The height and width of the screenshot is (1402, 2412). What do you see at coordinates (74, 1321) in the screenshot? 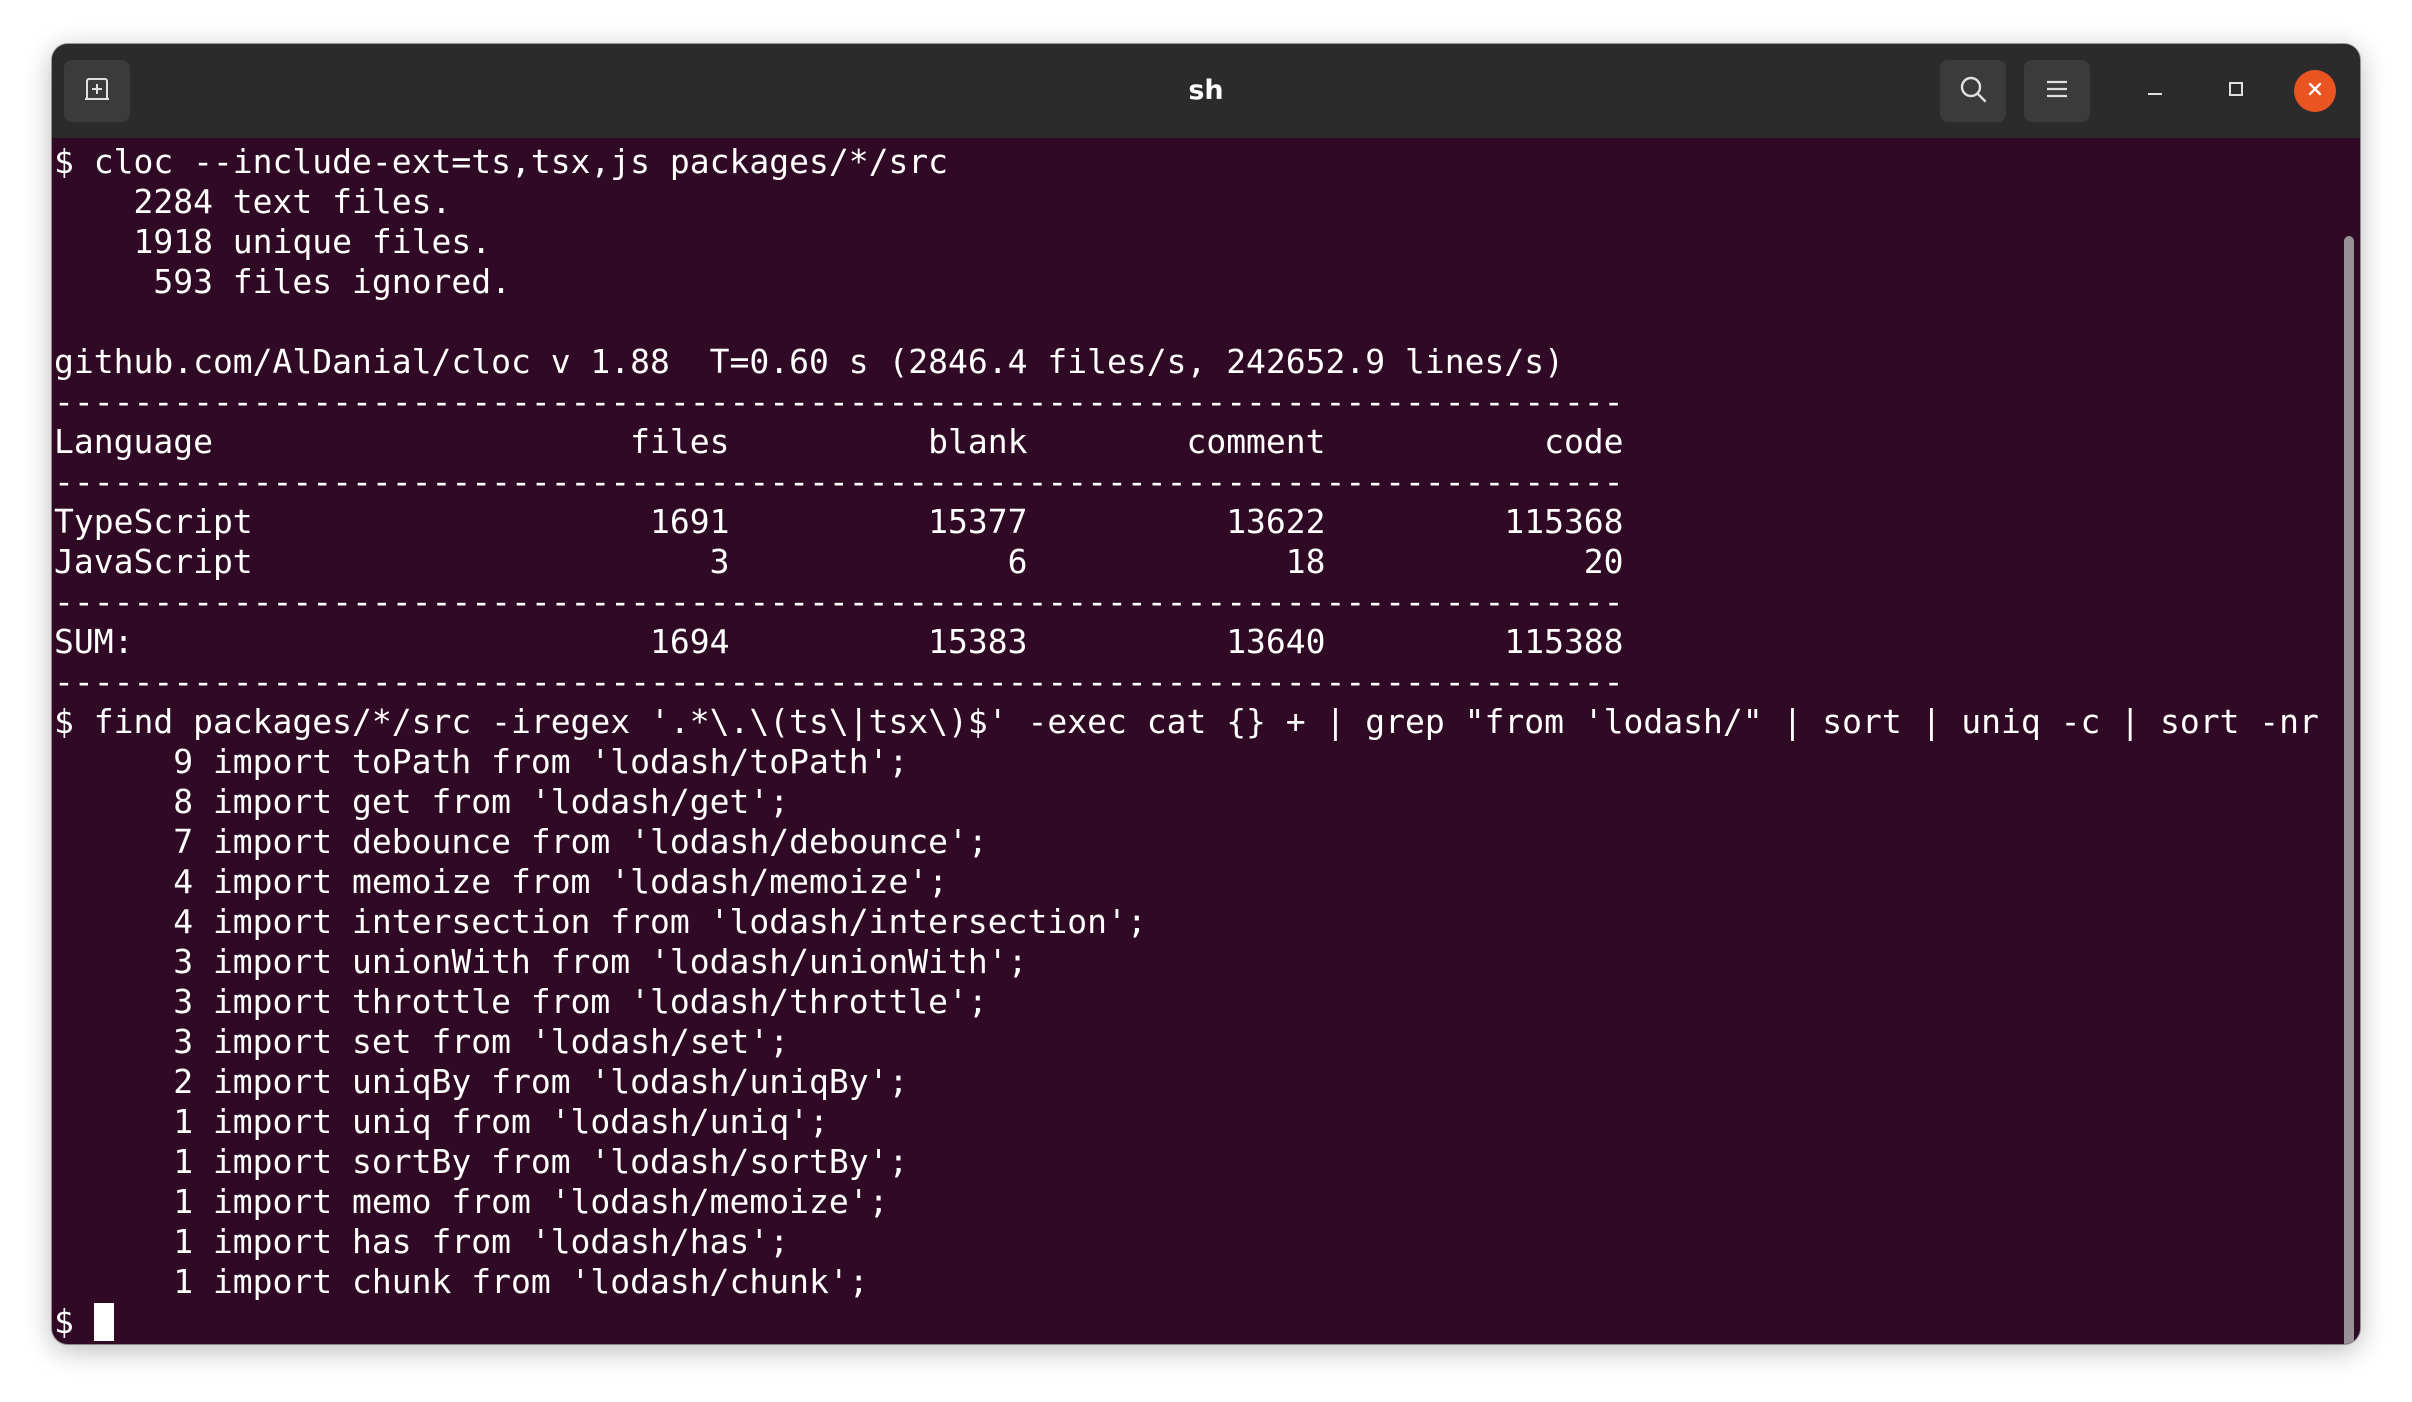
I see `shell-prompt: $` at bounding box center [74, 1321].